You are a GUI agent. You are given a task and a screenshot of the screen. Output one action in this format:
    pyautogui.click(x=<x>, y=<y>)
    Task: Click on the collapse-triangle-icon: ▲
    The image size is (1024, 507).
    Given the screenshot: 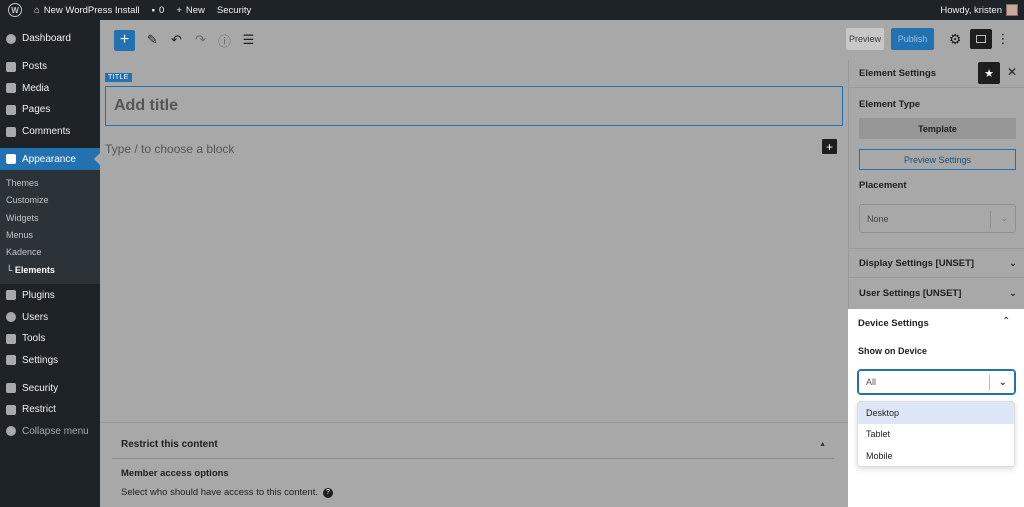 What is the action you would take?
    pyautogui.click(x=822, y=444)
    